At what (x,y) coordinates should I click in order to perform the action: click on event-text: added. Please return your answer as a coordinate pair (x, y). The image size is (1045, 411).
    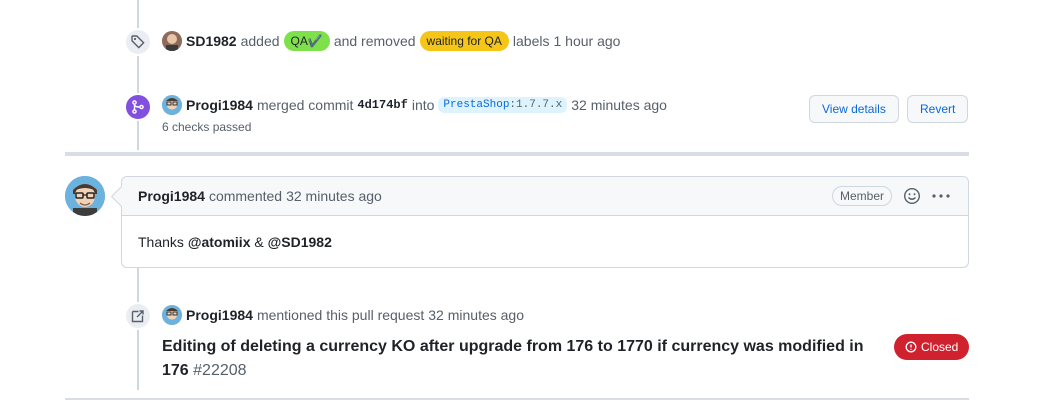
    Looking at the image, I should click on (260, 41).